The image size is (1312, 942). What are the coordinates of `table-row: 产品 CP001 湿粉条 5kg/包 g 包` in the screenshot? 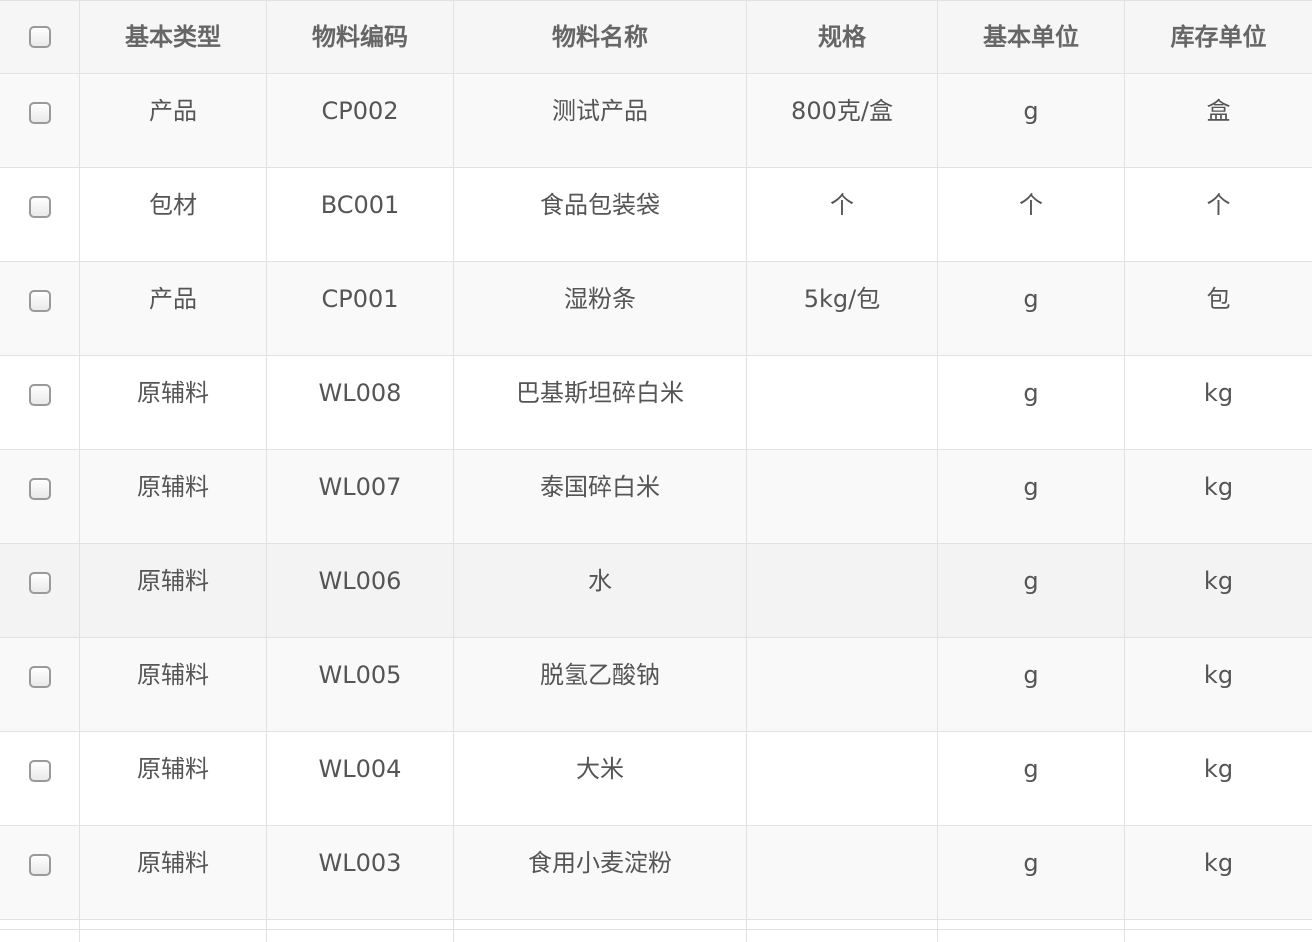 It's located at (656, 309).